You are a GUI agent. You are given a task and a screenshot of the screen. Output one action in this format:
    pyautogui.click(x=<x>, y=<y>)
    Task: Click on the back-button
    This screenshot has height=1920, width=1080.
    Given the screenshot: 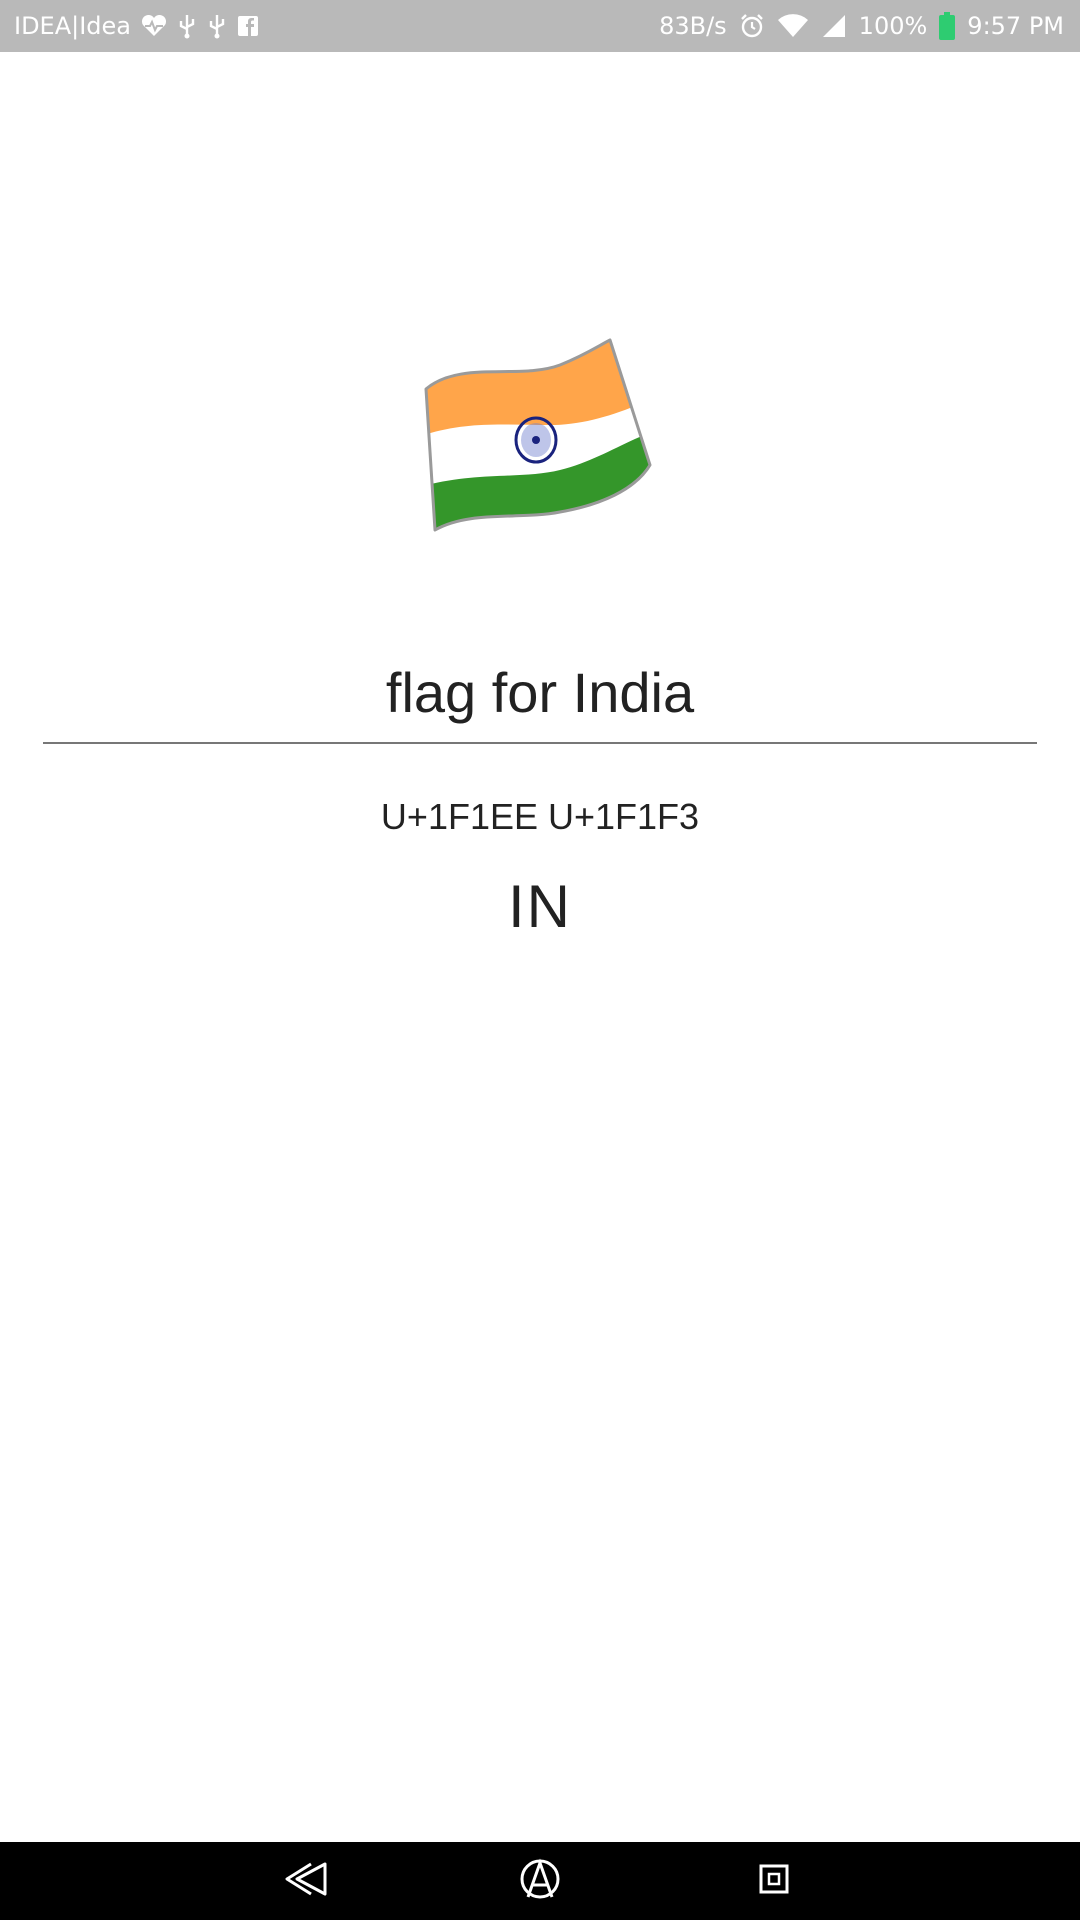 What is the action you would take?
    pyautogui.click(x=306, y=1881)
    